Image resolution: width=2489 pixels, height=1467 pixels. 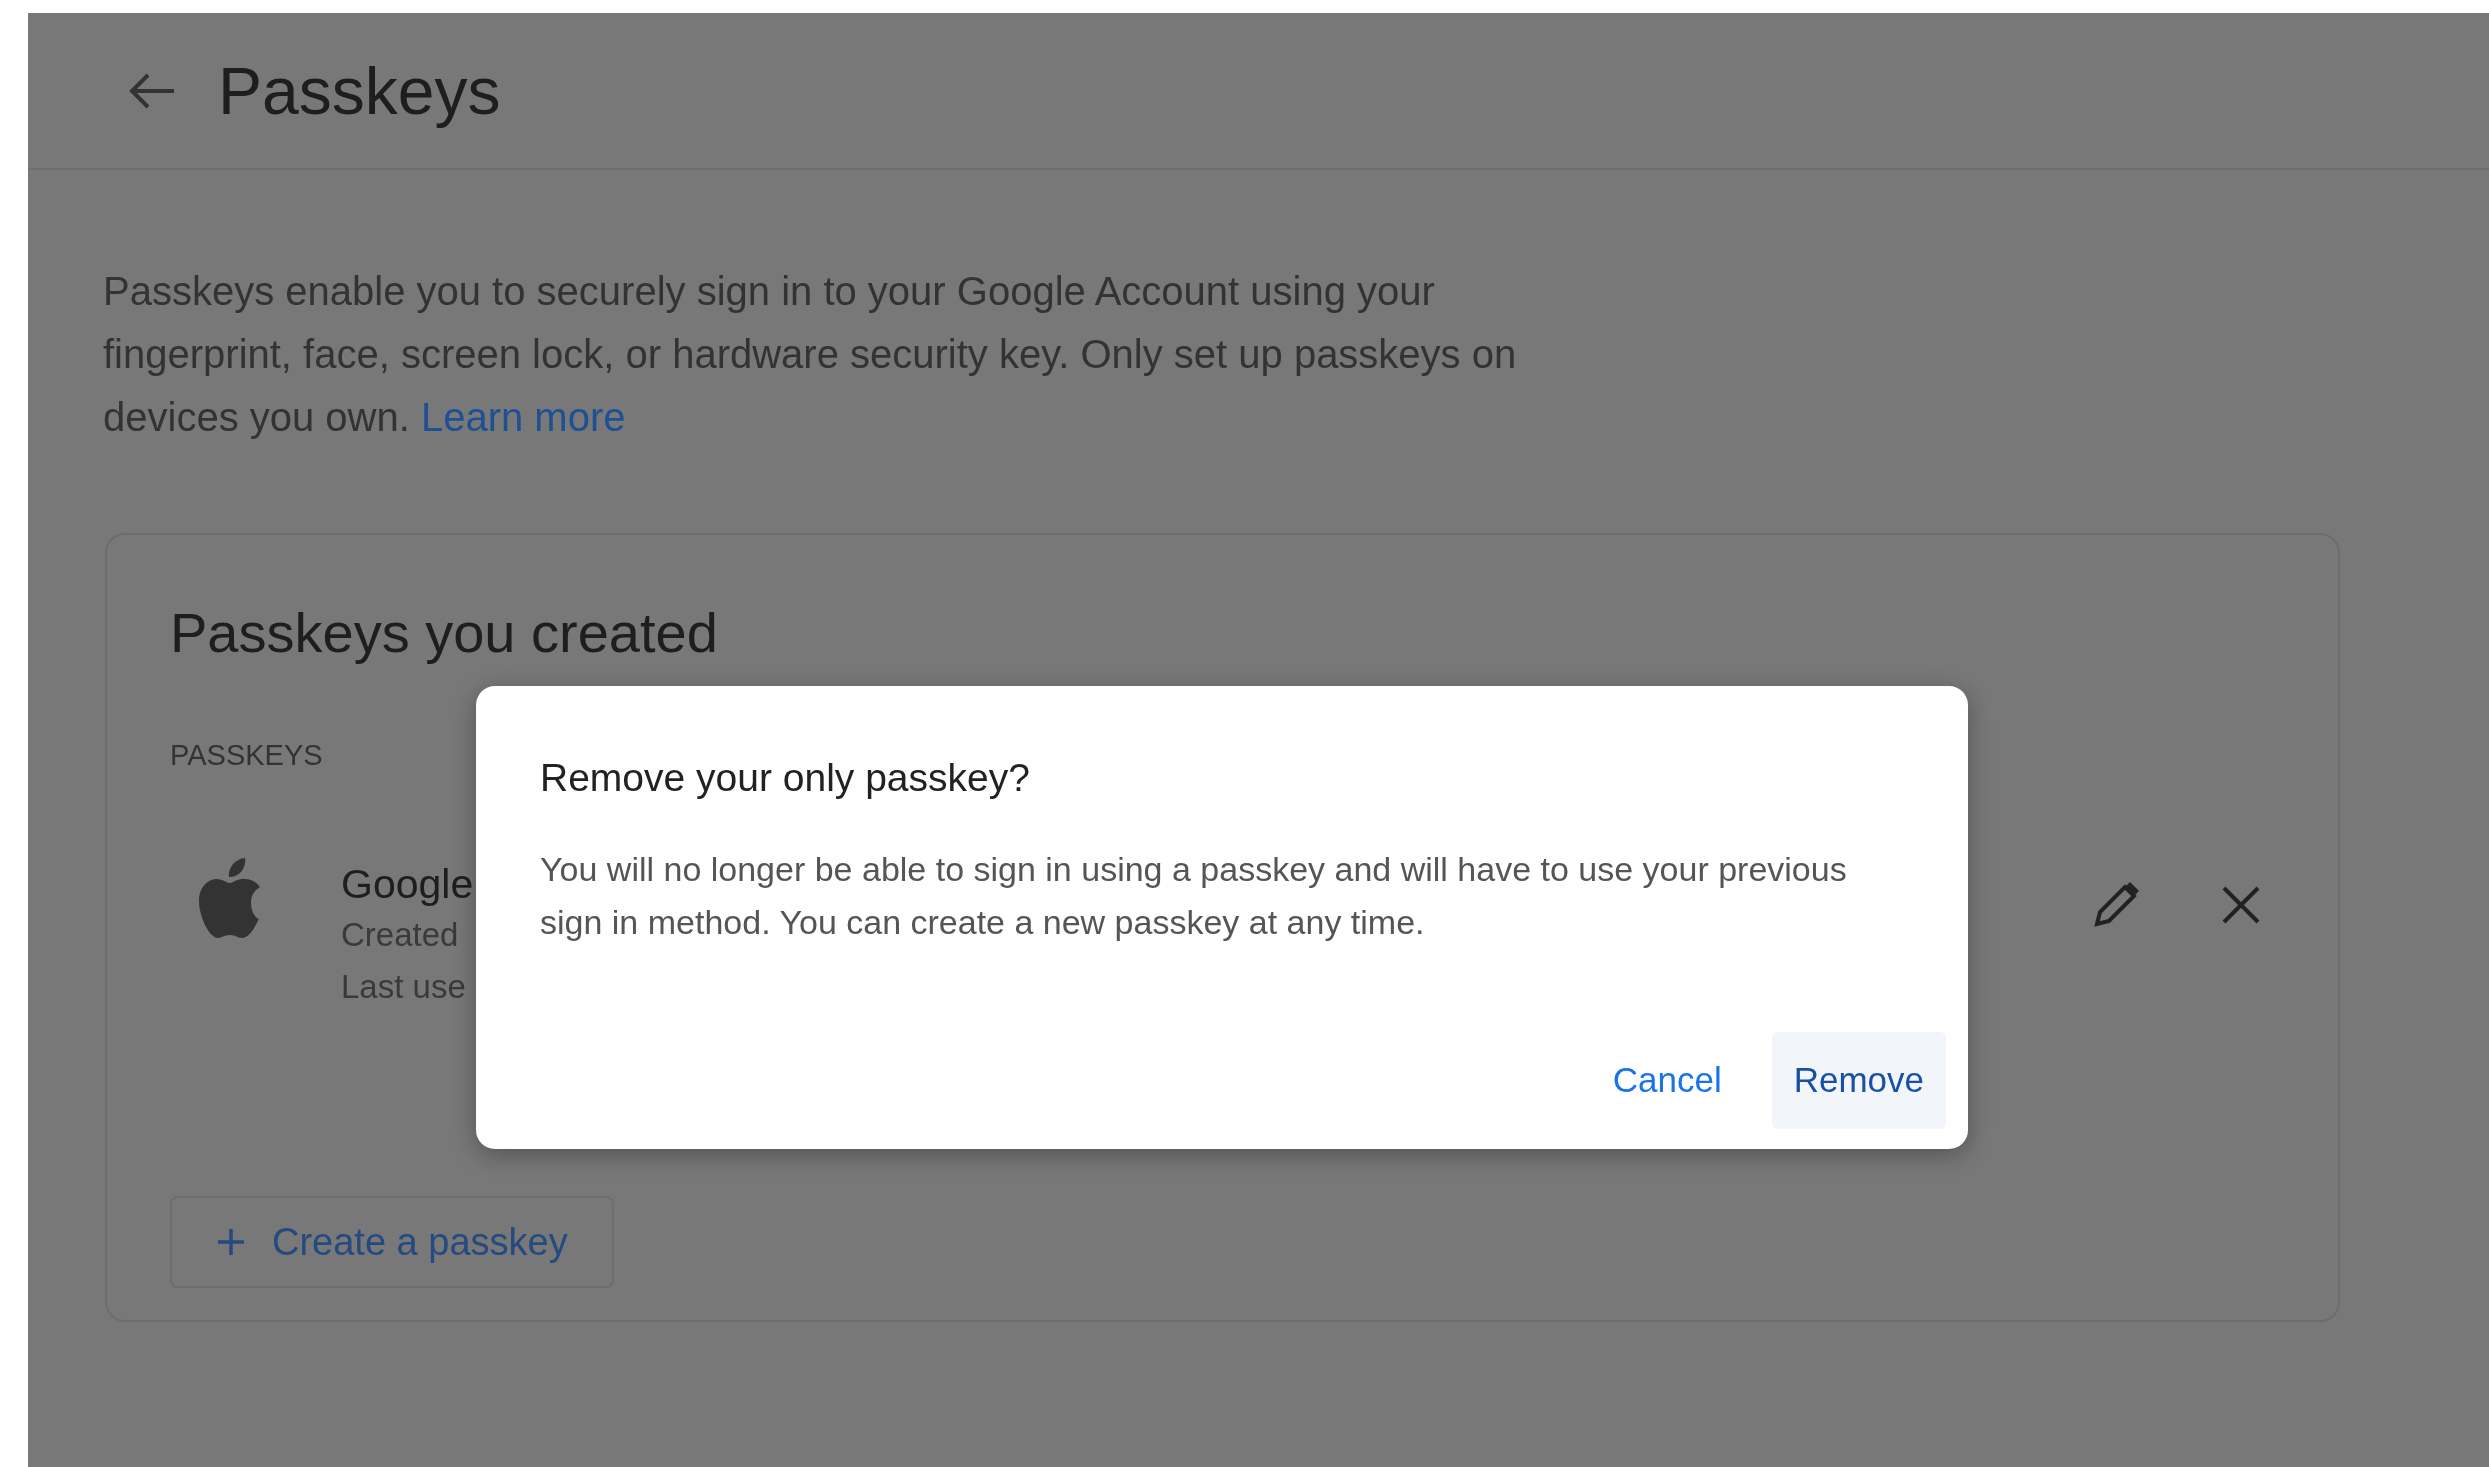 What do you see at coordinates (231, 1242) in the screenshot?
I see `plus-icon` at bounding box center [231, 1242].